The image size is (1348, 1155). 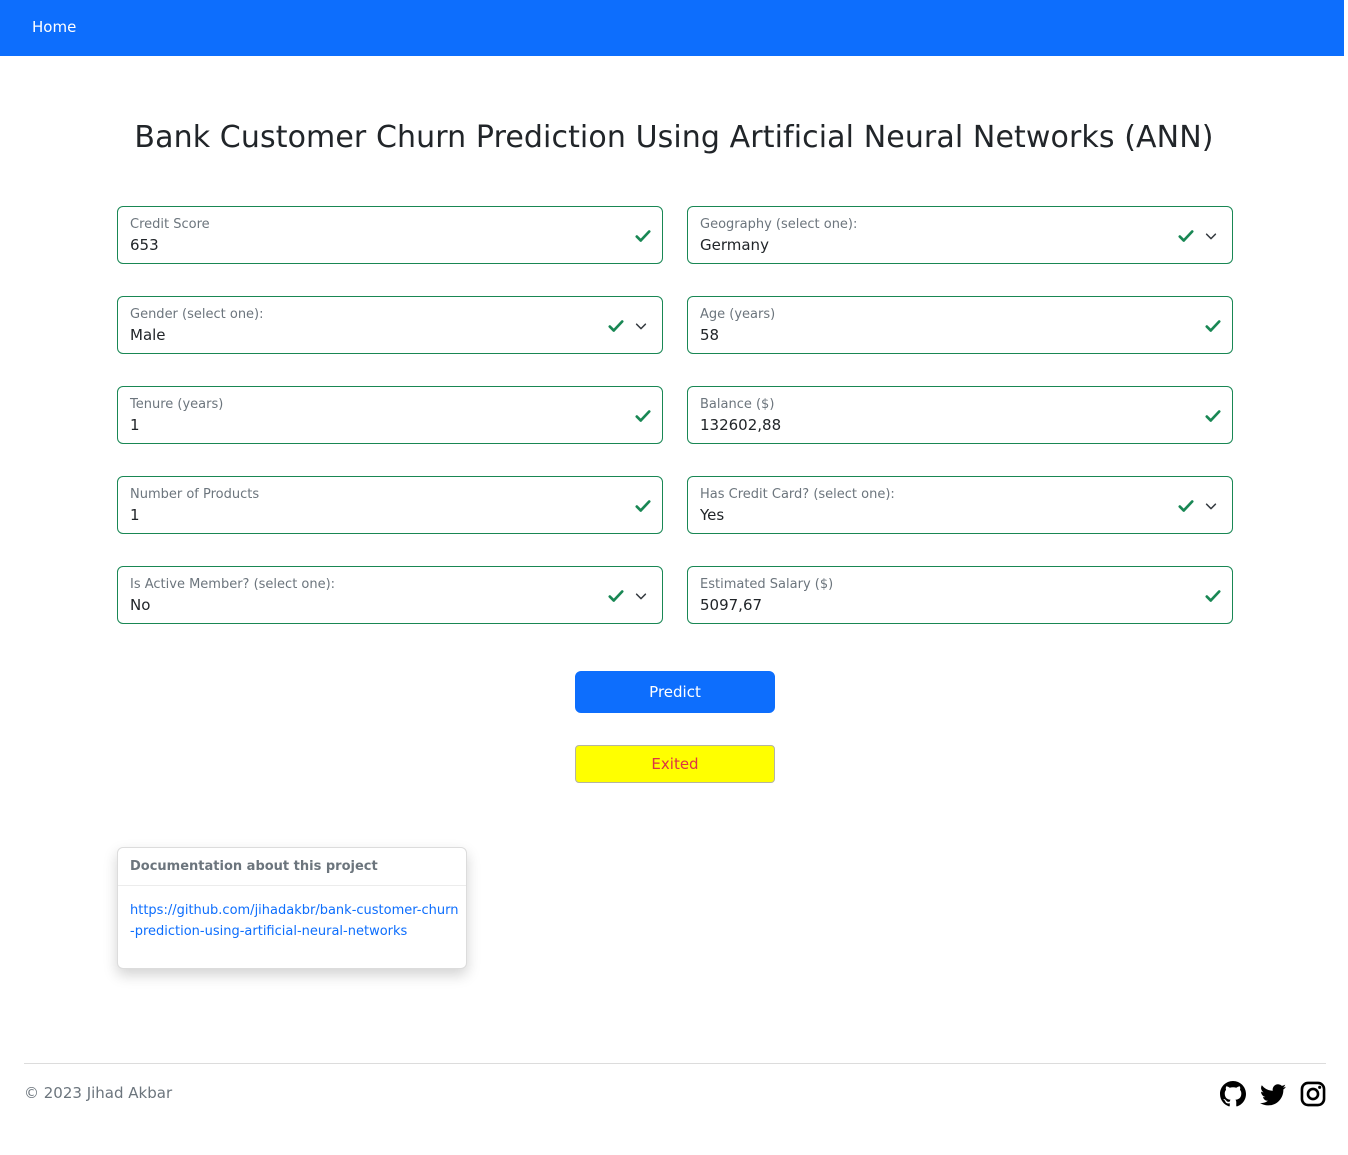 What do you see at coordinates (731, 605) in the screenshot?
I see `estimated-salary-input: 5097,67` at bounding box center [731, 605].